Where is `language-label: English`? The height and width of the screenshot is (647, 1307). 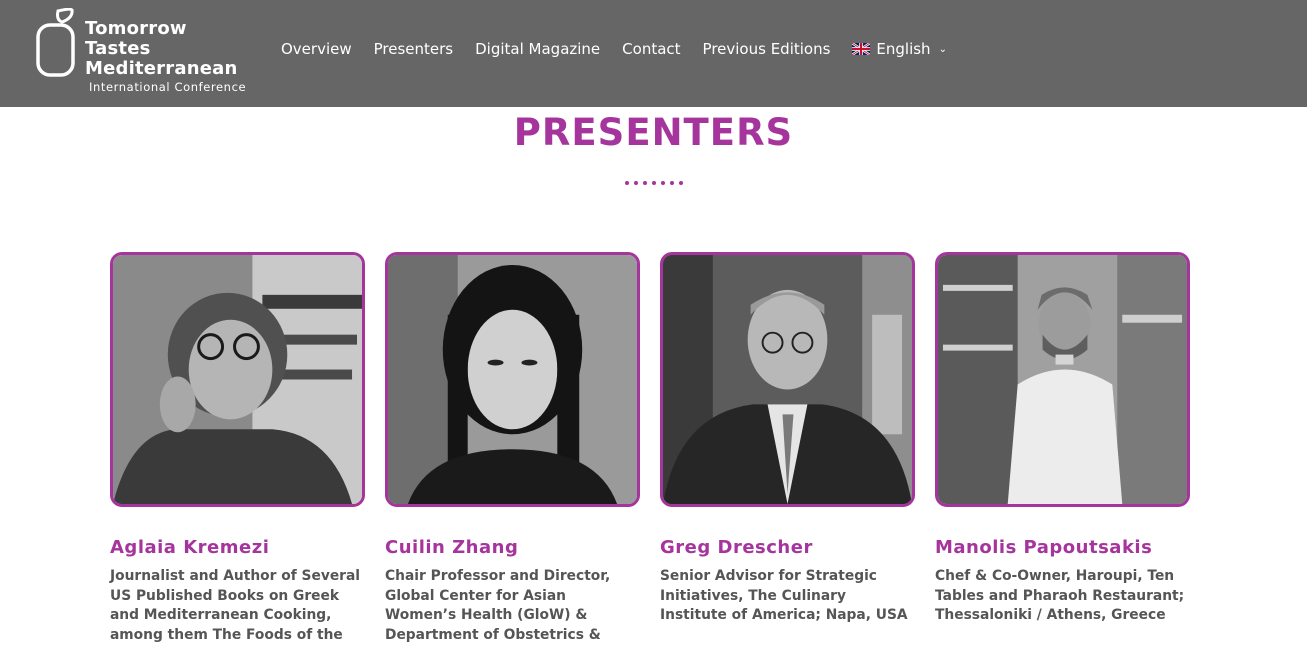 language-label: English is located at coordinates (903, 49).